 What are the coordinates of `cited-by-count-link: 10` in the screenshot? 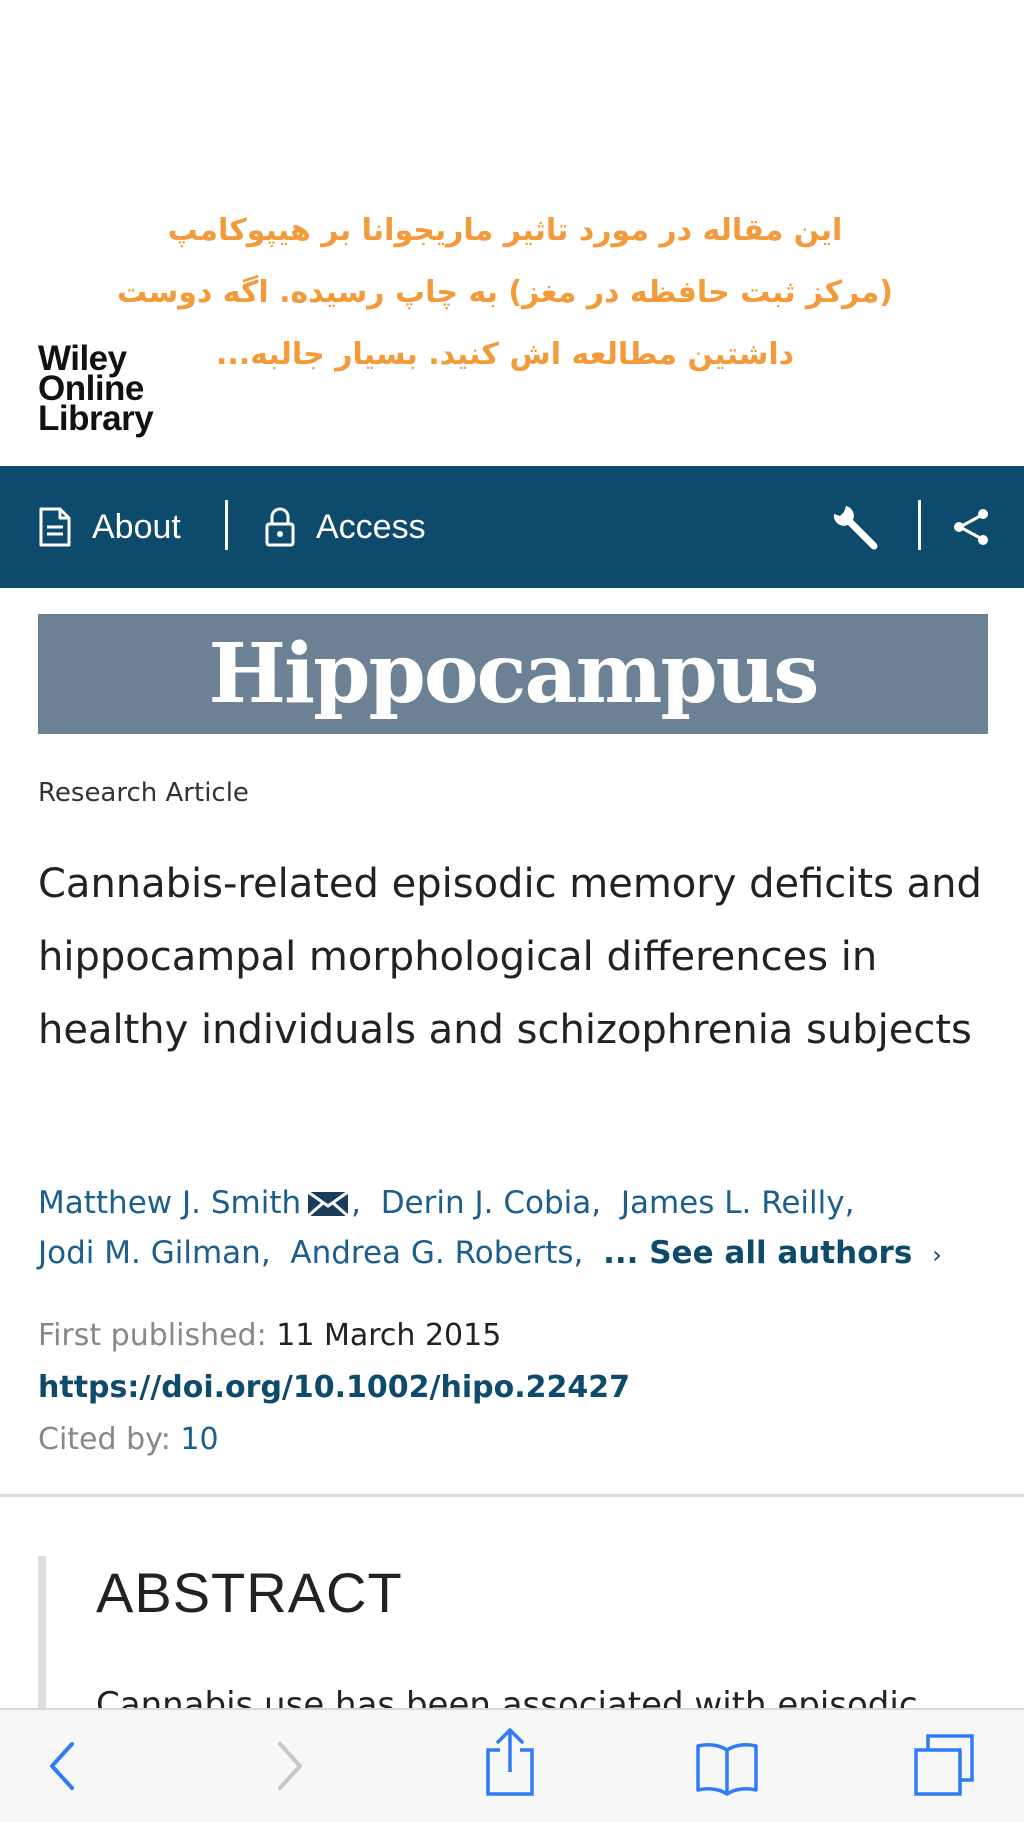 It's located at (199, 1439).